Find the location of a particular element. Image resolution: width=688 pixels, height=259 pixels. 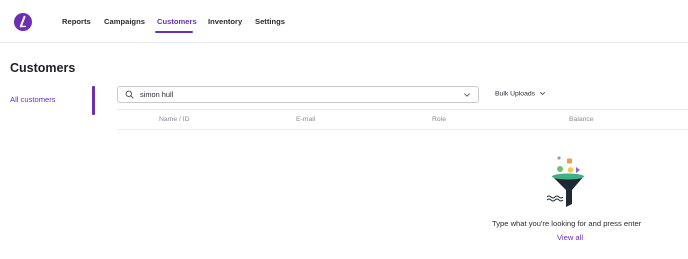

nav-item-inventory: Inventory is located at coordinates (225, 21).